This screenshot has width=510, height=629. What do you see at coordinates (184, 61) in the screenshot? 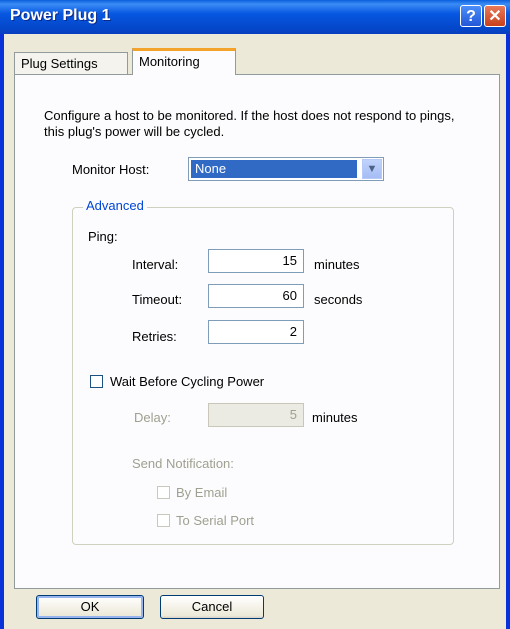
I see `tab-monitoring: Monitoring` at bounding box center [184, 61].